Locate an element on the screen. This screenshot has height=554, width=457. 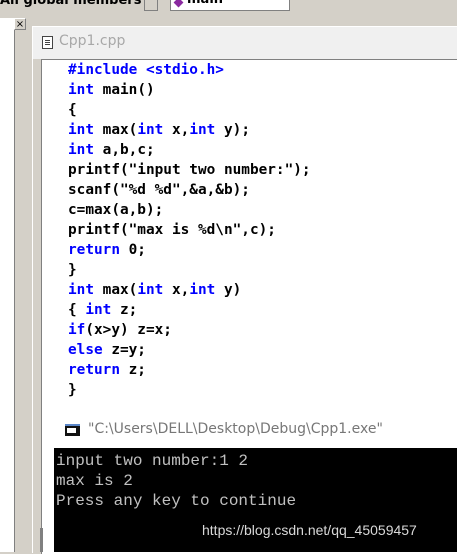
code-text: main() is located at coordinates (124, 90).